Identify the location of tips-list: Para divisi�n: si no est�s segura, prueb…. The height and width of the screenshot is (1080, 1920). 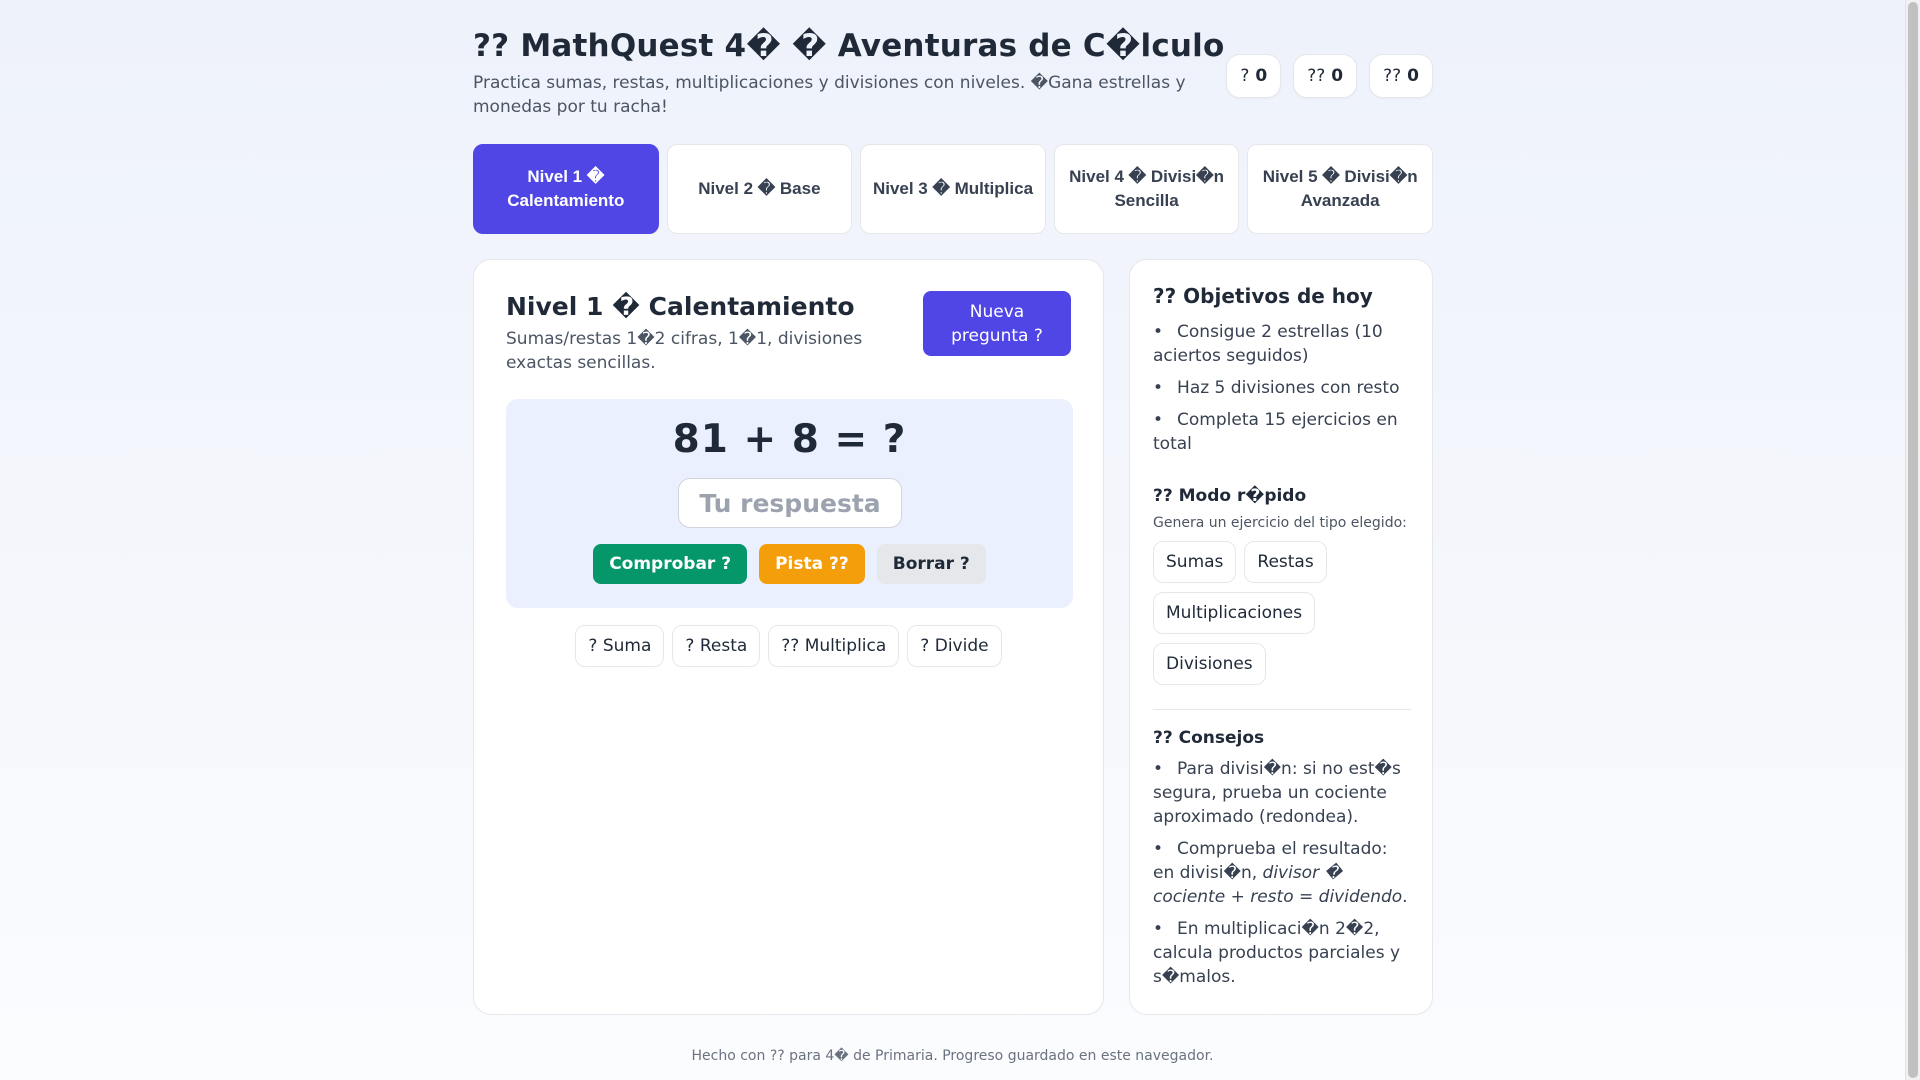
(1282, 873).